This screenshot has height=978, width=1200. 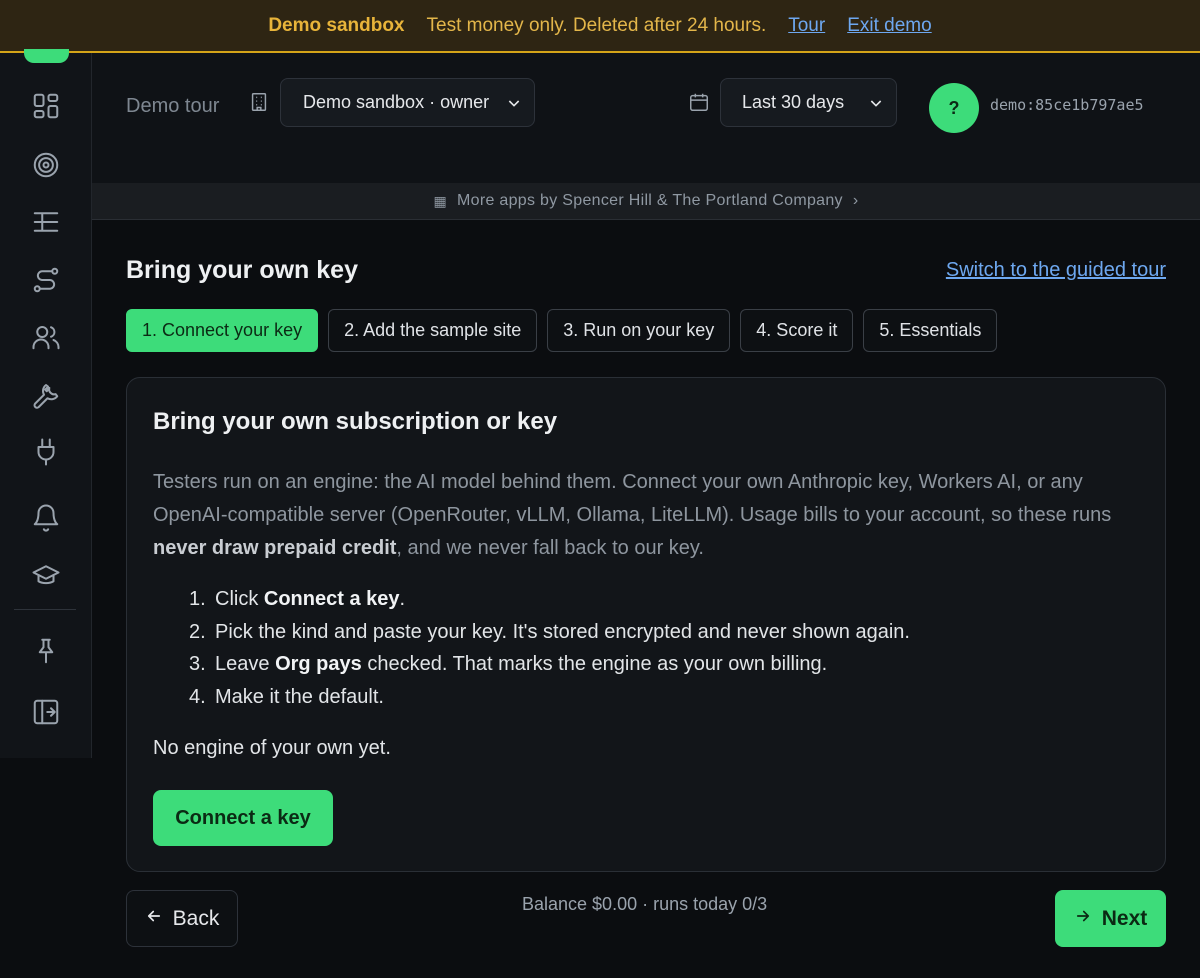 What do you see at coordinates (259, 102) in the screenshot?
I see `building-icon` at bounding box center [259, 102].